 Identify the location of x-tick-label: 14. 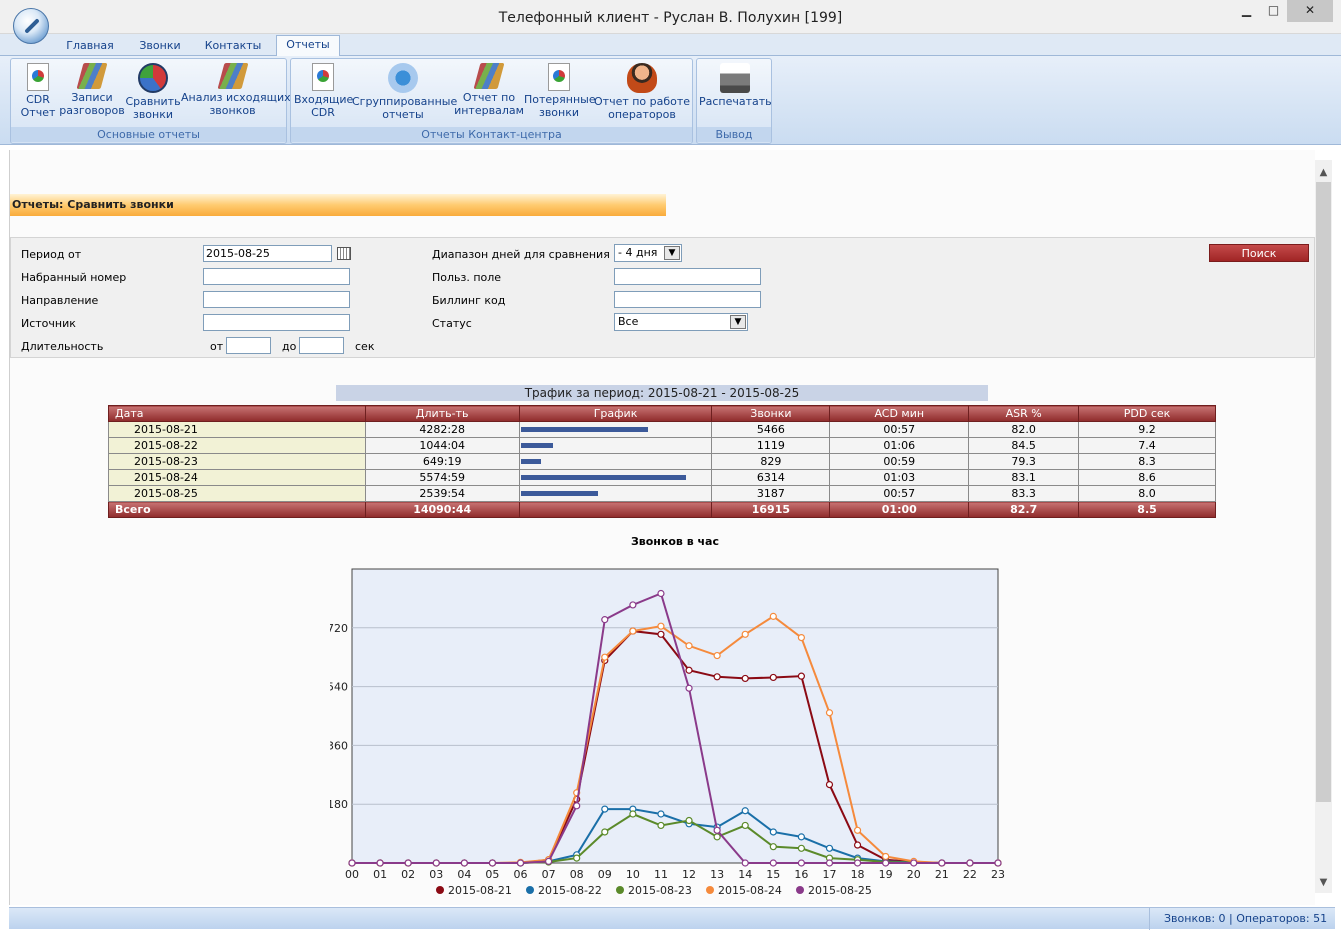
(745, 874).